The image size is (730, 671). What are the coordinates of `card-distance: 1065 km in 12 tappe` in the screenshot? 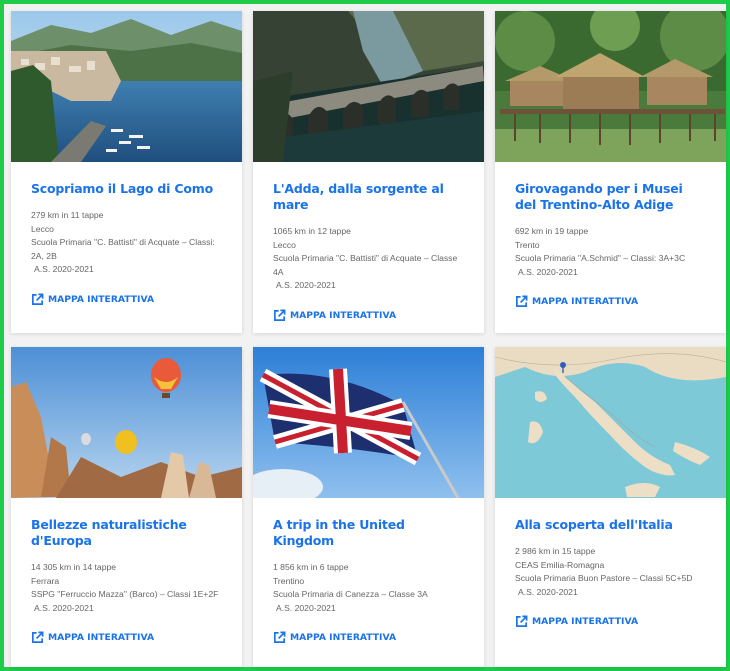 It's located at (312, 231).